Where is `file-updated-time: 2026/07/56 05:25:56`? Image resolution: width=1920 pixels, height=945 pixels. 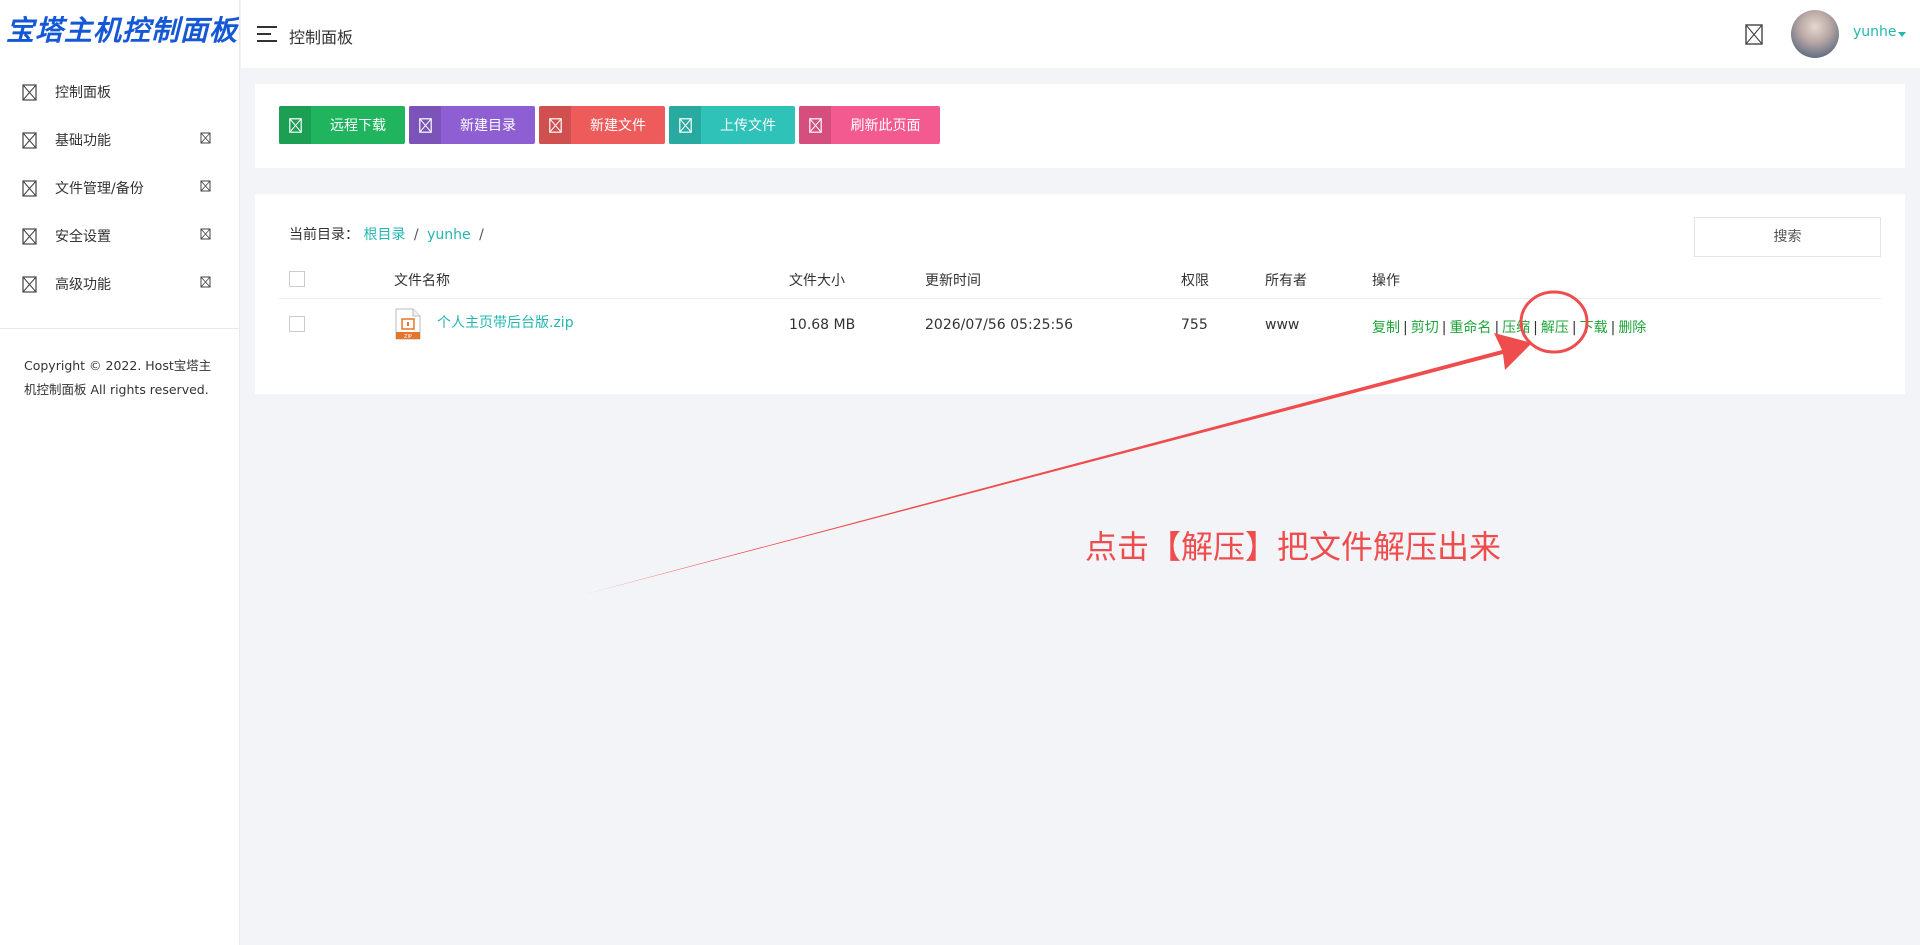 file-updated-time: 2026/07/56 05:25:56 is located at coordinates (999, 325).